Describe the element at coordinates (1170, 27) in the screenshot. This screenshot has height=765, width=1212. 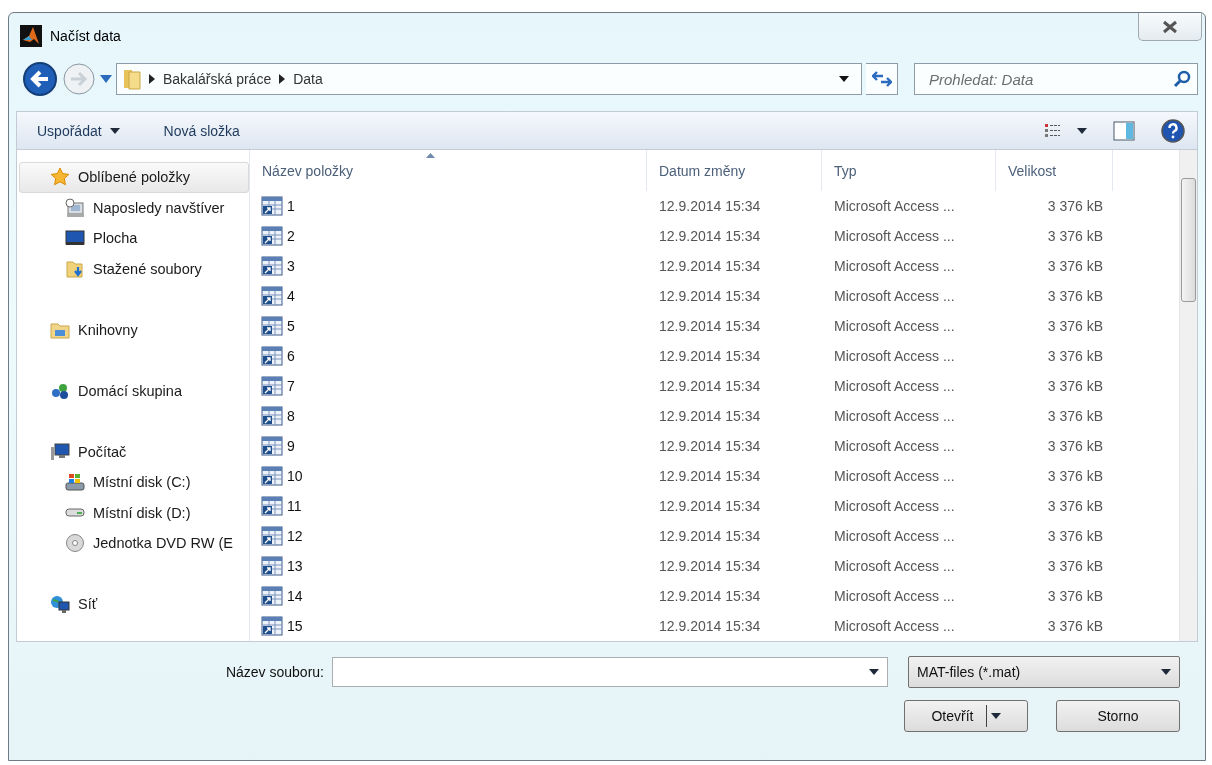
I see `close-button` at that location.